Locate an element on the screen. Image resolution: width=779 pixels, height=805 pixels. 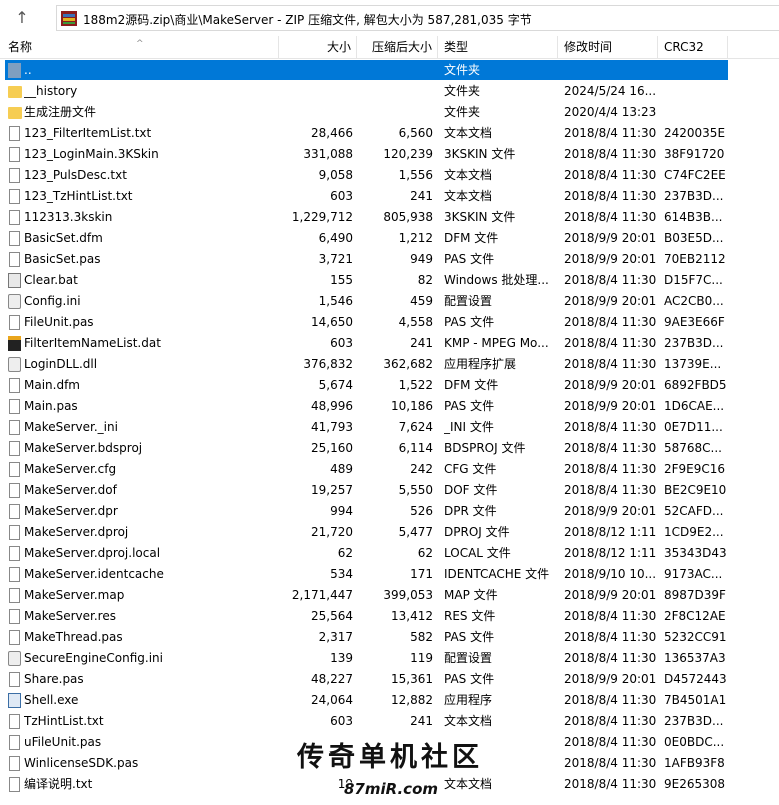
up-button: ↑ is located at coordinates (22, 18).